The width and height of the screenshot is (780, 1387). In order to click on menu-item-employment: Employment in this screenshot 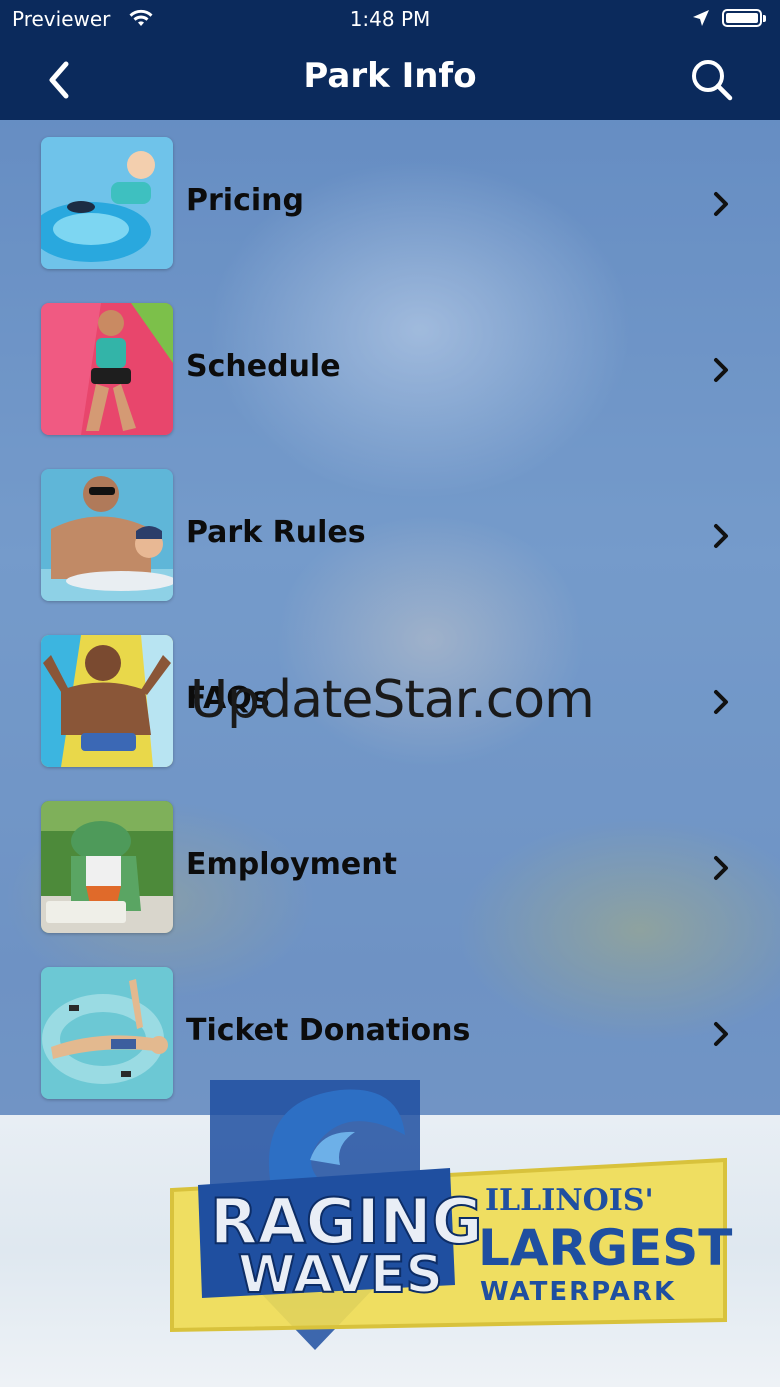, I will do `click(390, 867)`.